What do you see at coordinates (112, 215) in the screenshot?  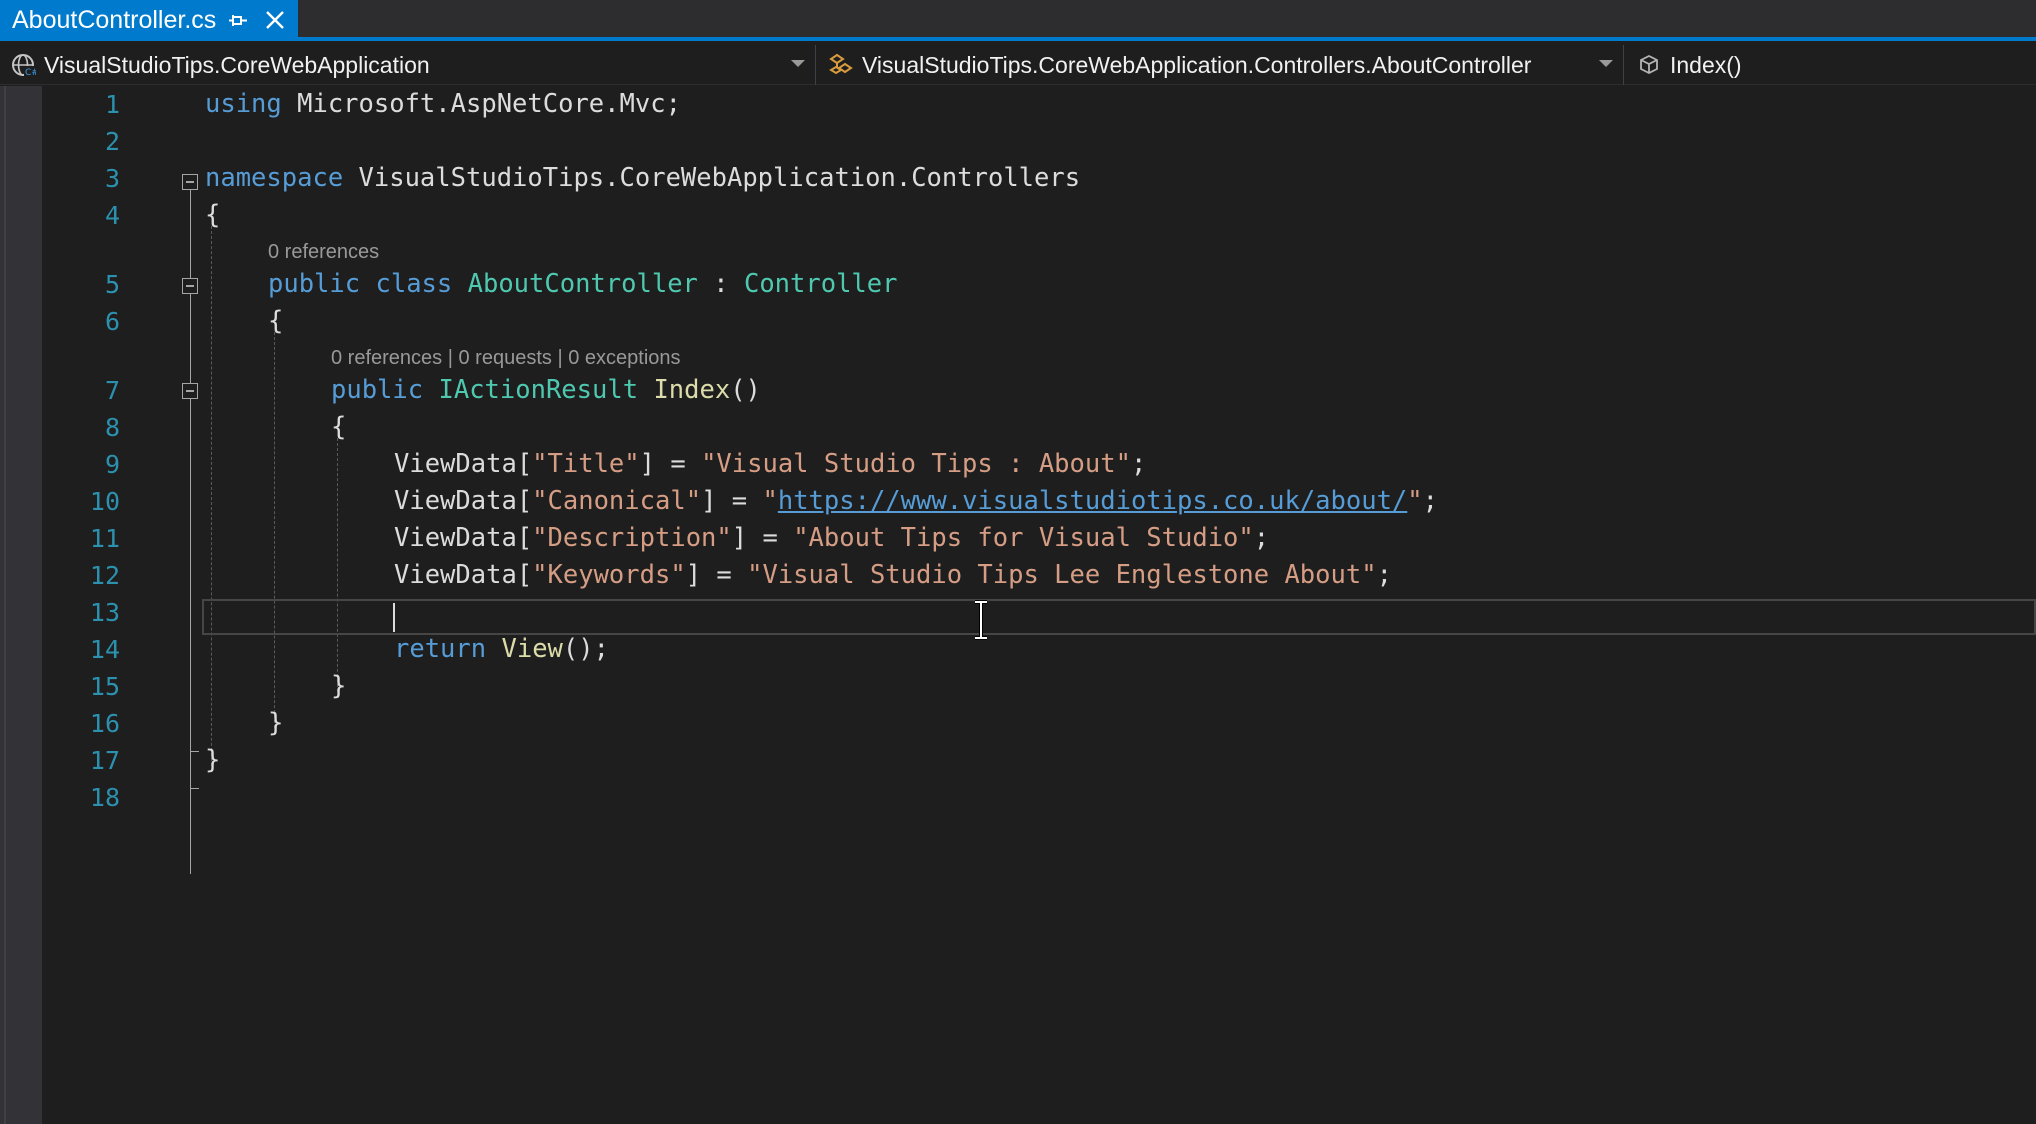 I see `line-number: 4` at bounding box center [112, 215].